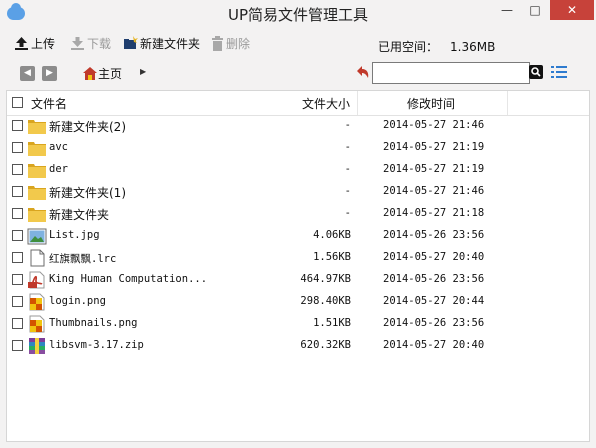  What do you see at coordinates (326, 103) in the screenshot?
I see `column-header-size: 文件大小` at bounding box center [326, 103].